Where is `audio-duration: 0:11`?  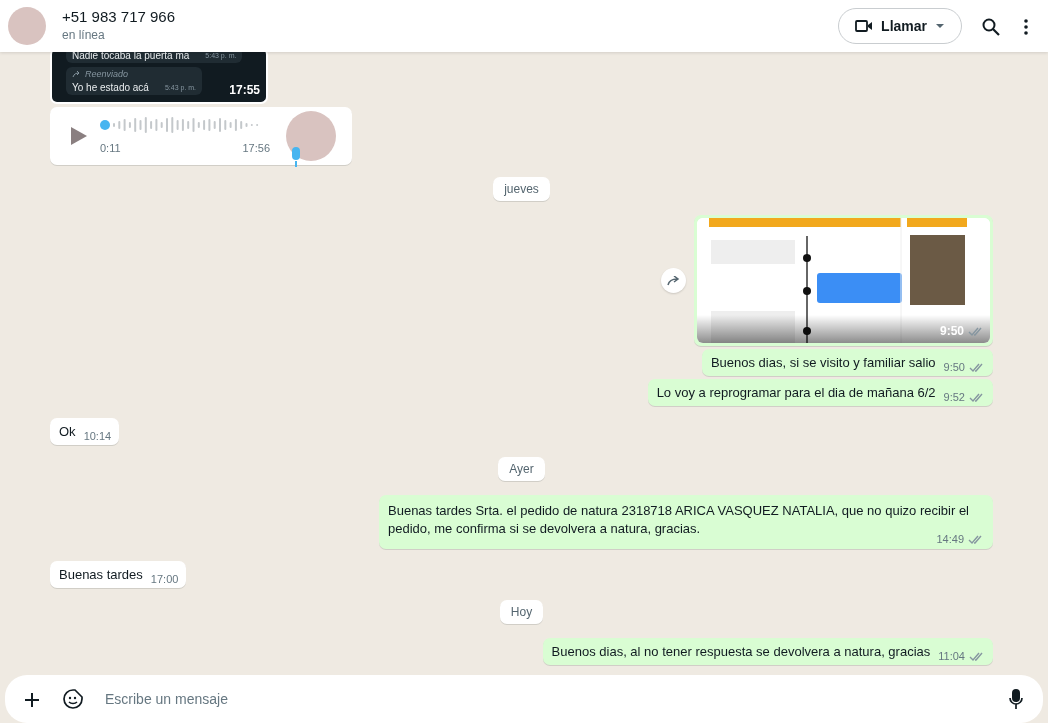 audio-duration: 0:11 is located at coordinates (110, 148).